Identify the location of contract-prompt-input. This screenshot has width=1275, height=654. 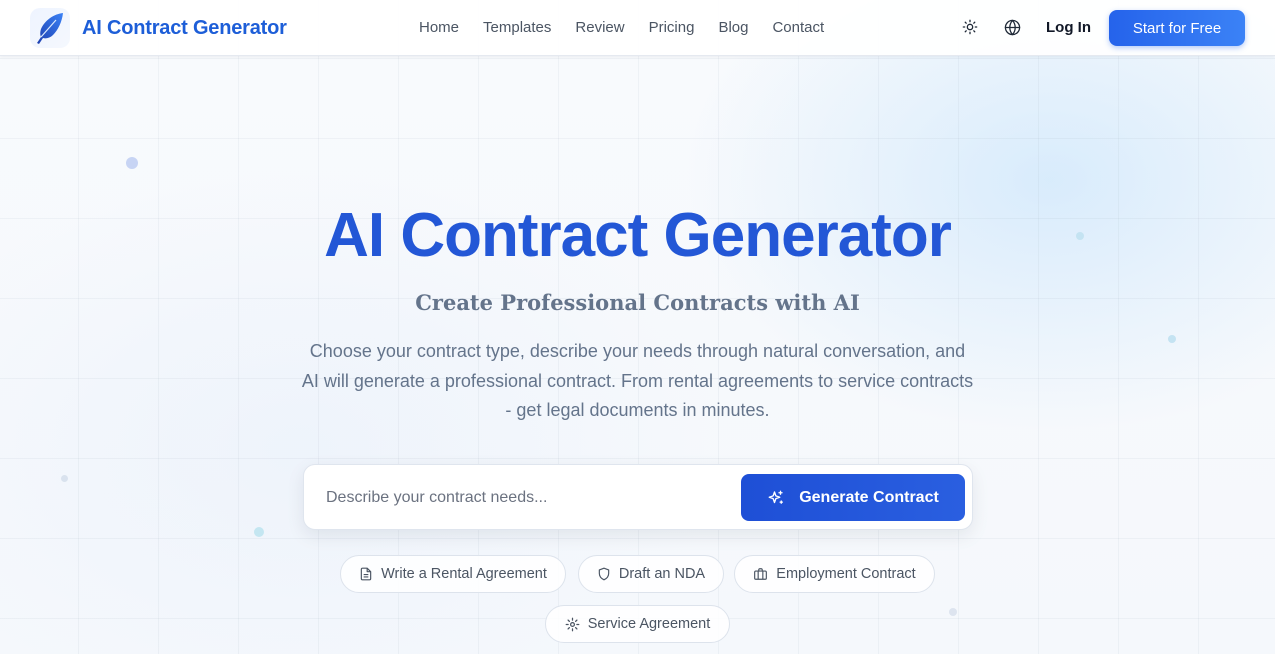
(526, 498).